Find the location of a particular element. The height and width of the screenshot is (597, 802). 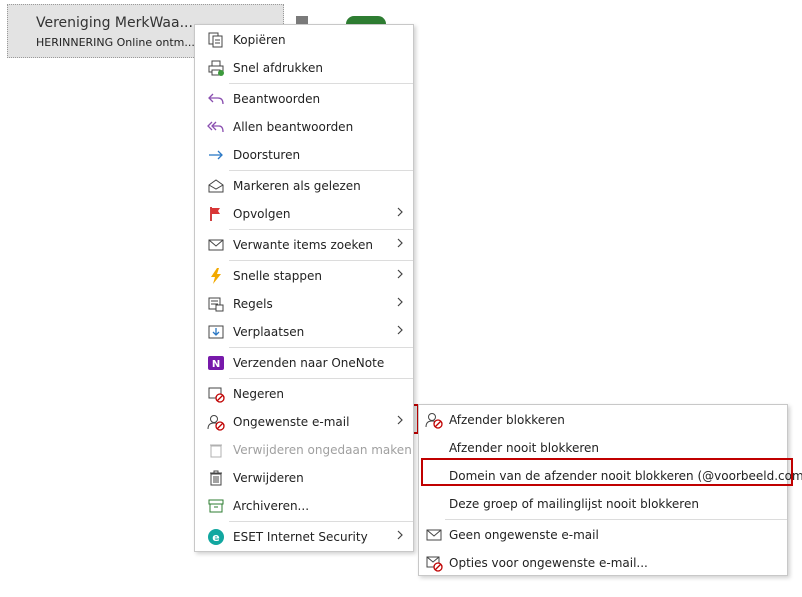

menu-item-move: Verplaatsen is located at coordinates (304, 332).